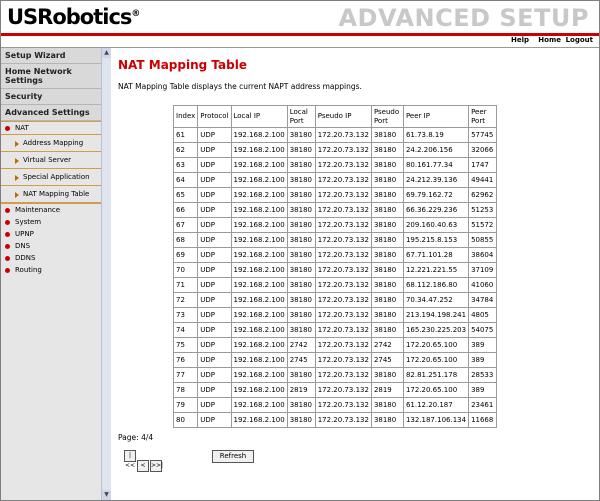 The width and height of the screenshot is (600, 501). What do you see at coordinates (549, 40) in the screenshot?
I see `home-link: Home` at bounding box center [549, 40].